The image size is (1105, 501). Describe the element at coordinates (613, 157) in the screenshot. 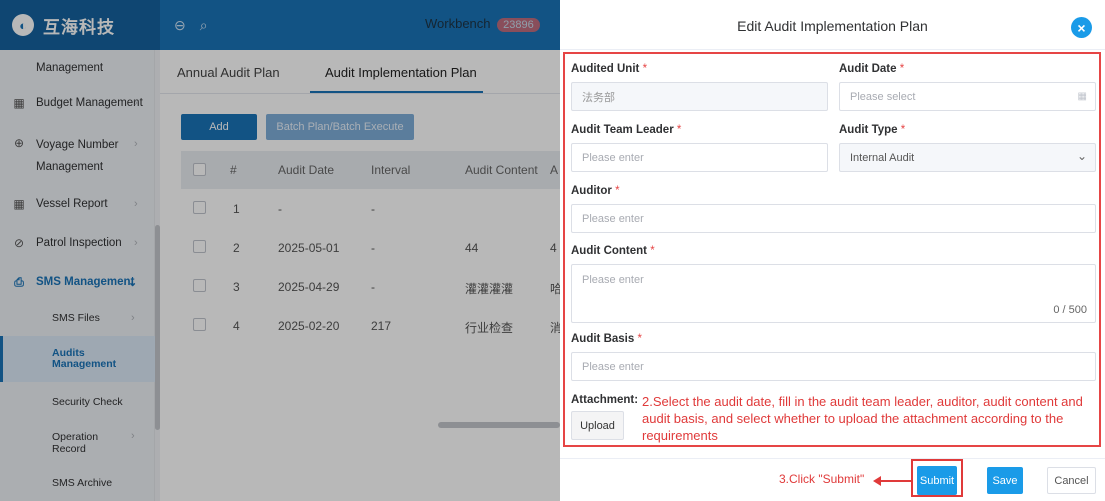

I see `team-leader-placeholder: Please enter` at that location.